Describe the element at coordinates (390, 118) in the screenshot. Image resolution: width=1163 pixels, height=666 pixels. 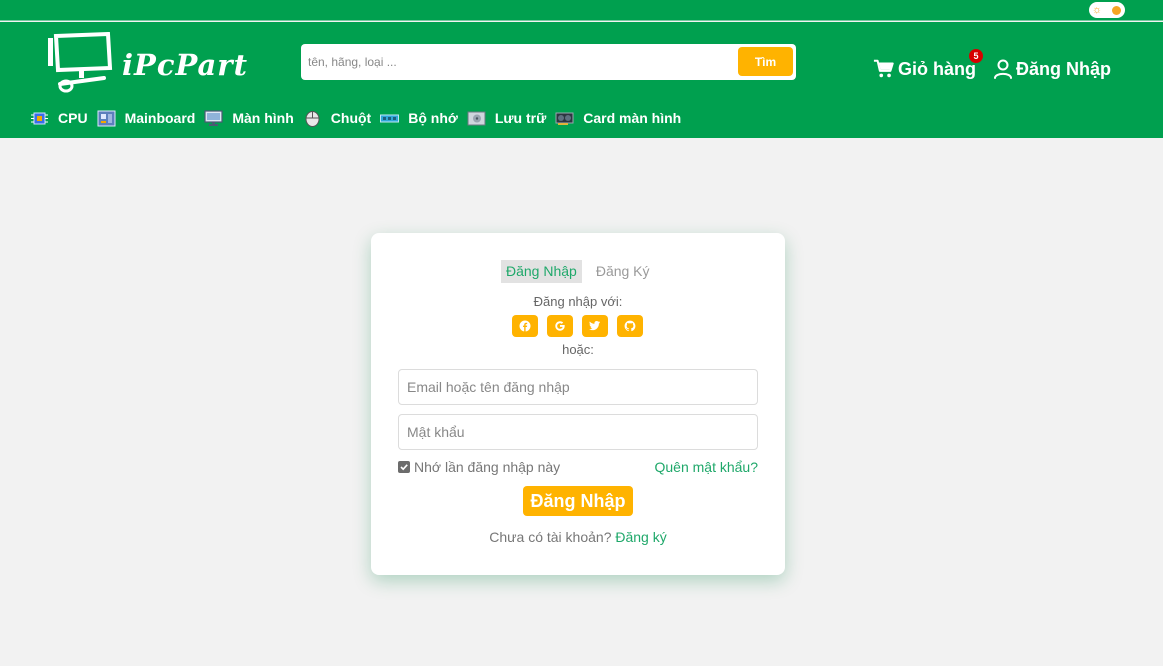
I see `ram-icon` at that location.